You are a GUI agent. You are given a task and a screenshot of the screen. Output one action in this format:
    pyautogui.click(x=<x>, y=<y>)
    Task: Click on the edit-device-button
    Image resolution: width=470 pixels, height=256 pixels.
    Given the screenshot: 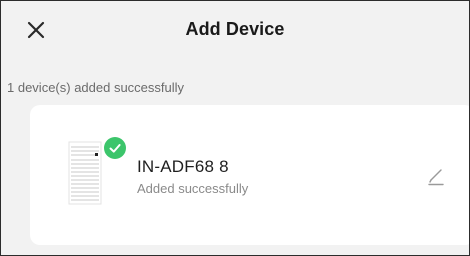 What is the action you would take?
    pyautogui.click(x=436, y=176)
    